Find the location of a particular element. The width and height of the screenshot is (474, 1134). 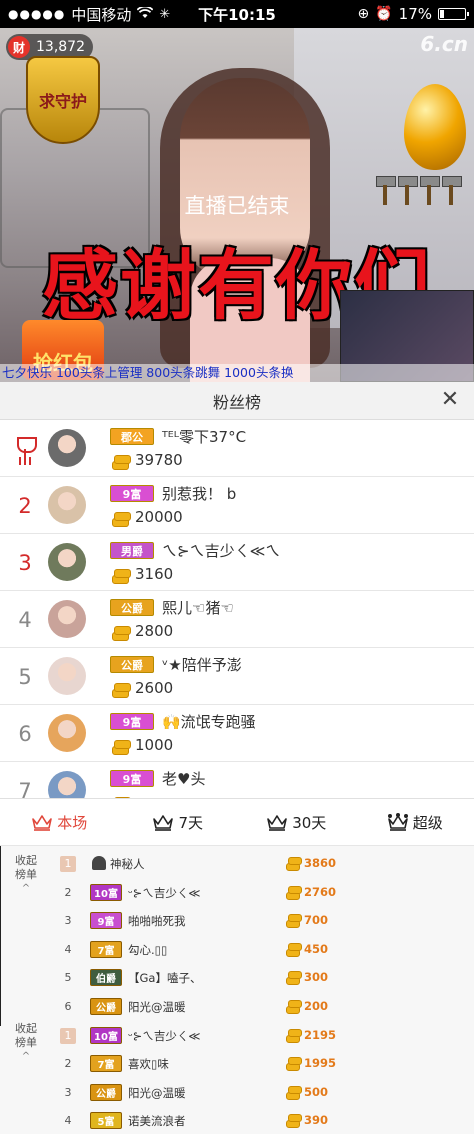

fan-name: 别惹我！ b is located at coordinates (199, 494).